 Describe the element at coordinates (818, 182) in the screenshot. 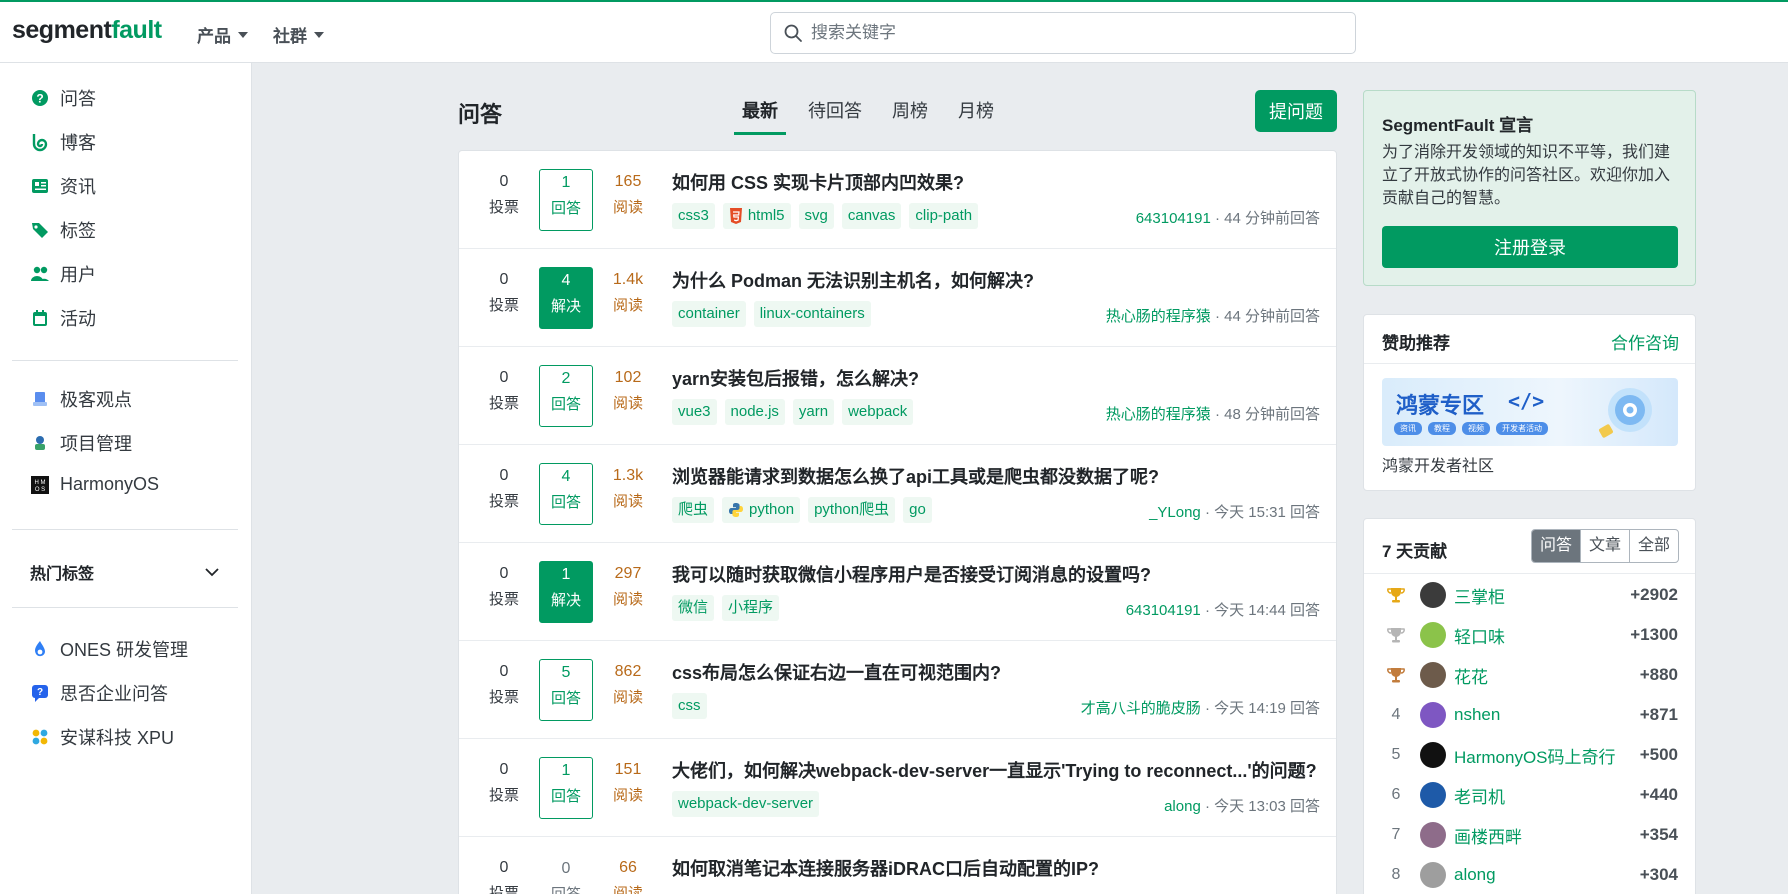

I see `question-title: 如何用 CSS 实现卡片顶部内凹效果?` at that location.